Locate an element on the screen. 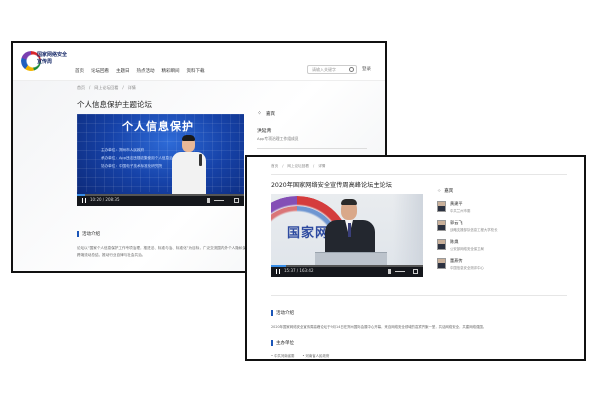  video-time: 10:20 / 208:35 is located at coordinates (105, 199).